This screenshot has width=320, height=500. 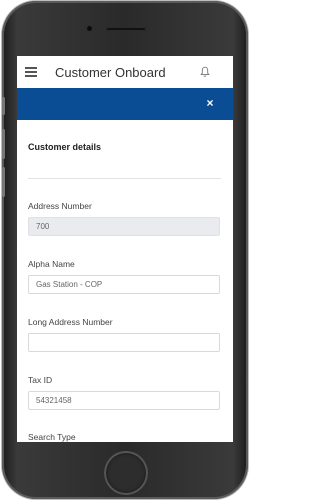 What do you see at coordinates (31, 72) in the screenshot?
I see `hamburger-icon` at bounding box center [31, 72].